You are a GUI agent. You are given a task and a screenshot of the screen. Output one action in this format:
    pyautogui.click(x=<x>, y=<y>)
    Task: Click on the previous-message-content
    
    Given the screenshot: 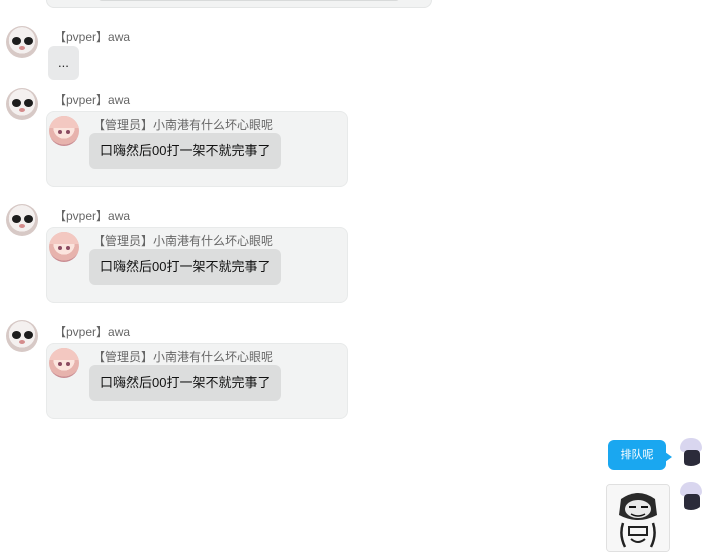 What is the action you would take?
    pyautogui.click(x=249, y=0)
    